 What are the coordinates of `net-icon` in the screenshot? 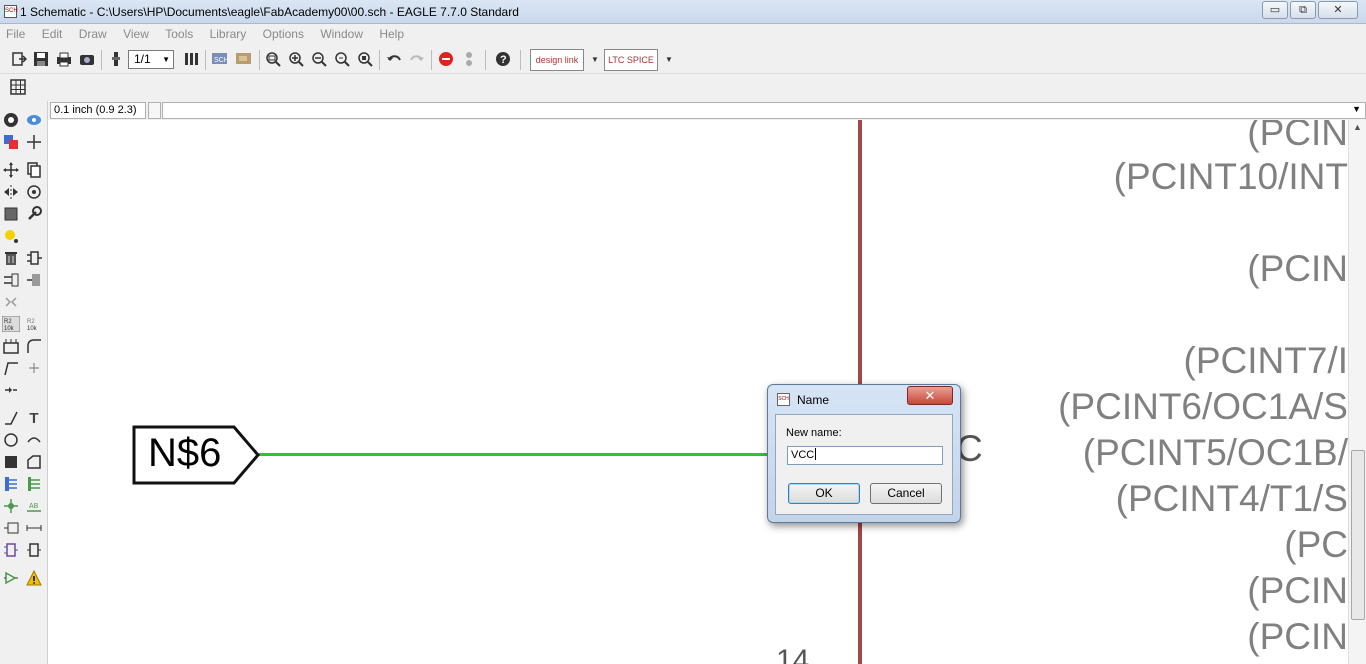 It's located at (34, 484).